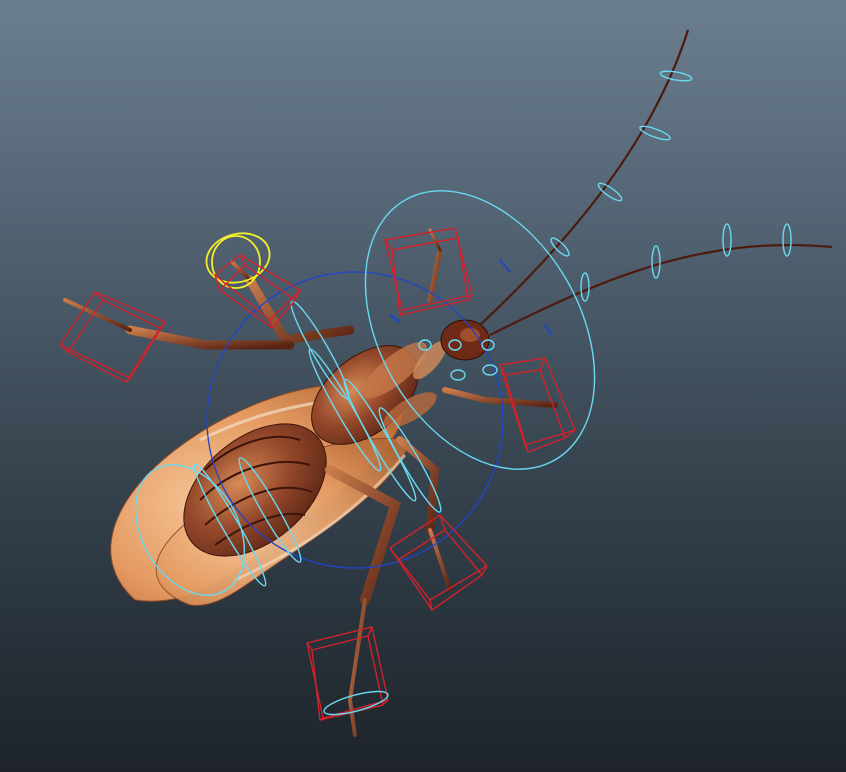  What do you see at coordinates (347, 673) in the screenshot?
I see `ik-box-hind-left` at bounding box center [347, 673].